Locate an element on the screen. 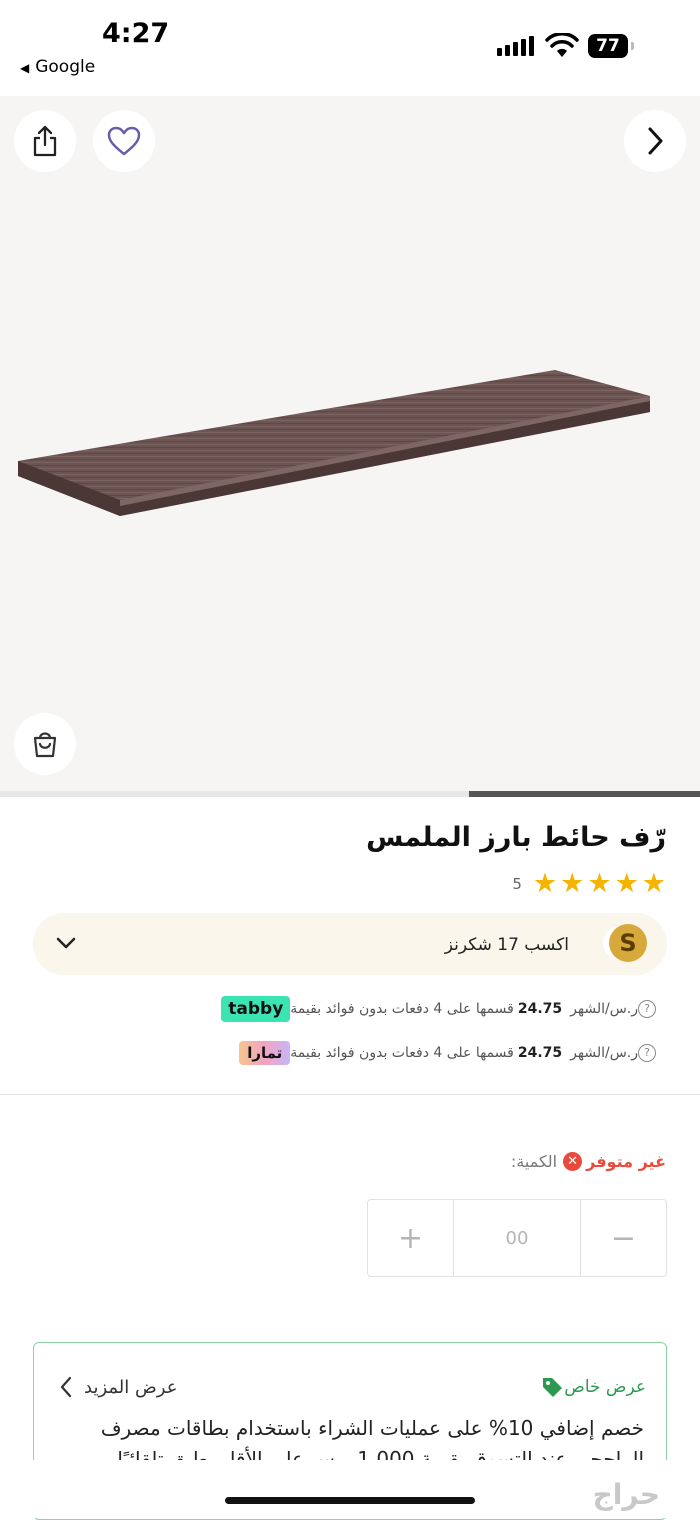 The image size is (700, 1520). rating: ★ ★ ★ ★ ★ 5 is located at coordinates (589, 883).